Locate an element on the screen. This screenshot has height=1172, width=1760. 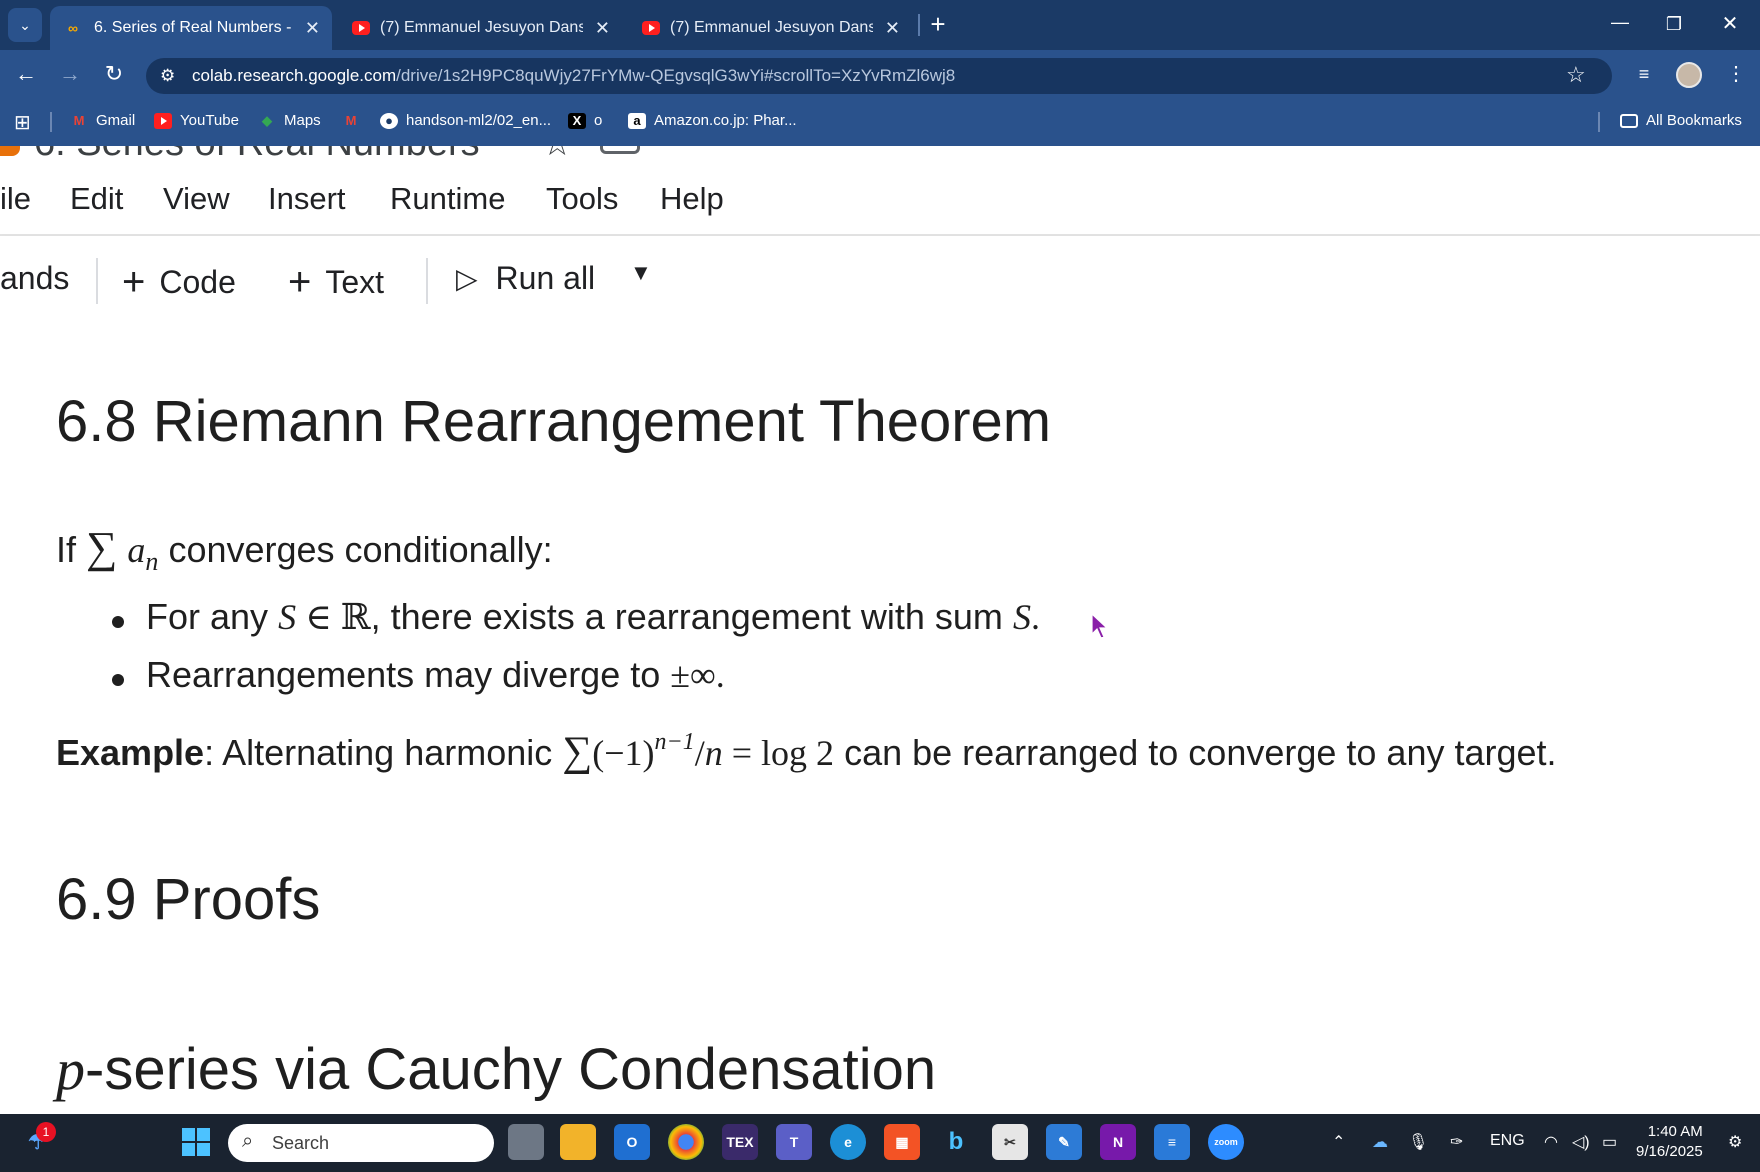
teams-icon: T is located at coordinates (794, 1142).